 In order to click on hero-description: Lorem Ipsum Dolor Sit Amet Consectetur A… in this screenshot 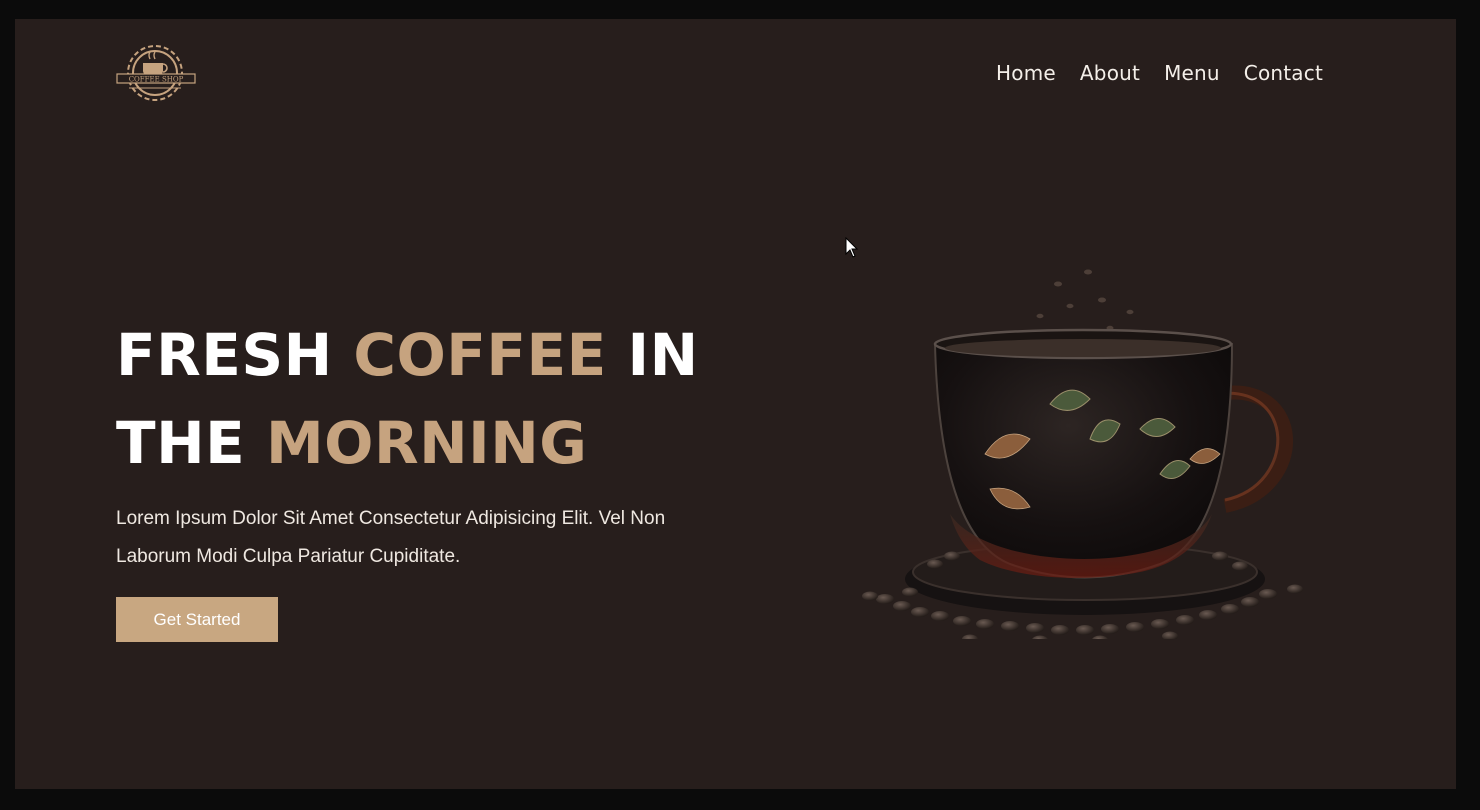, I will do `click(391, 537)`.